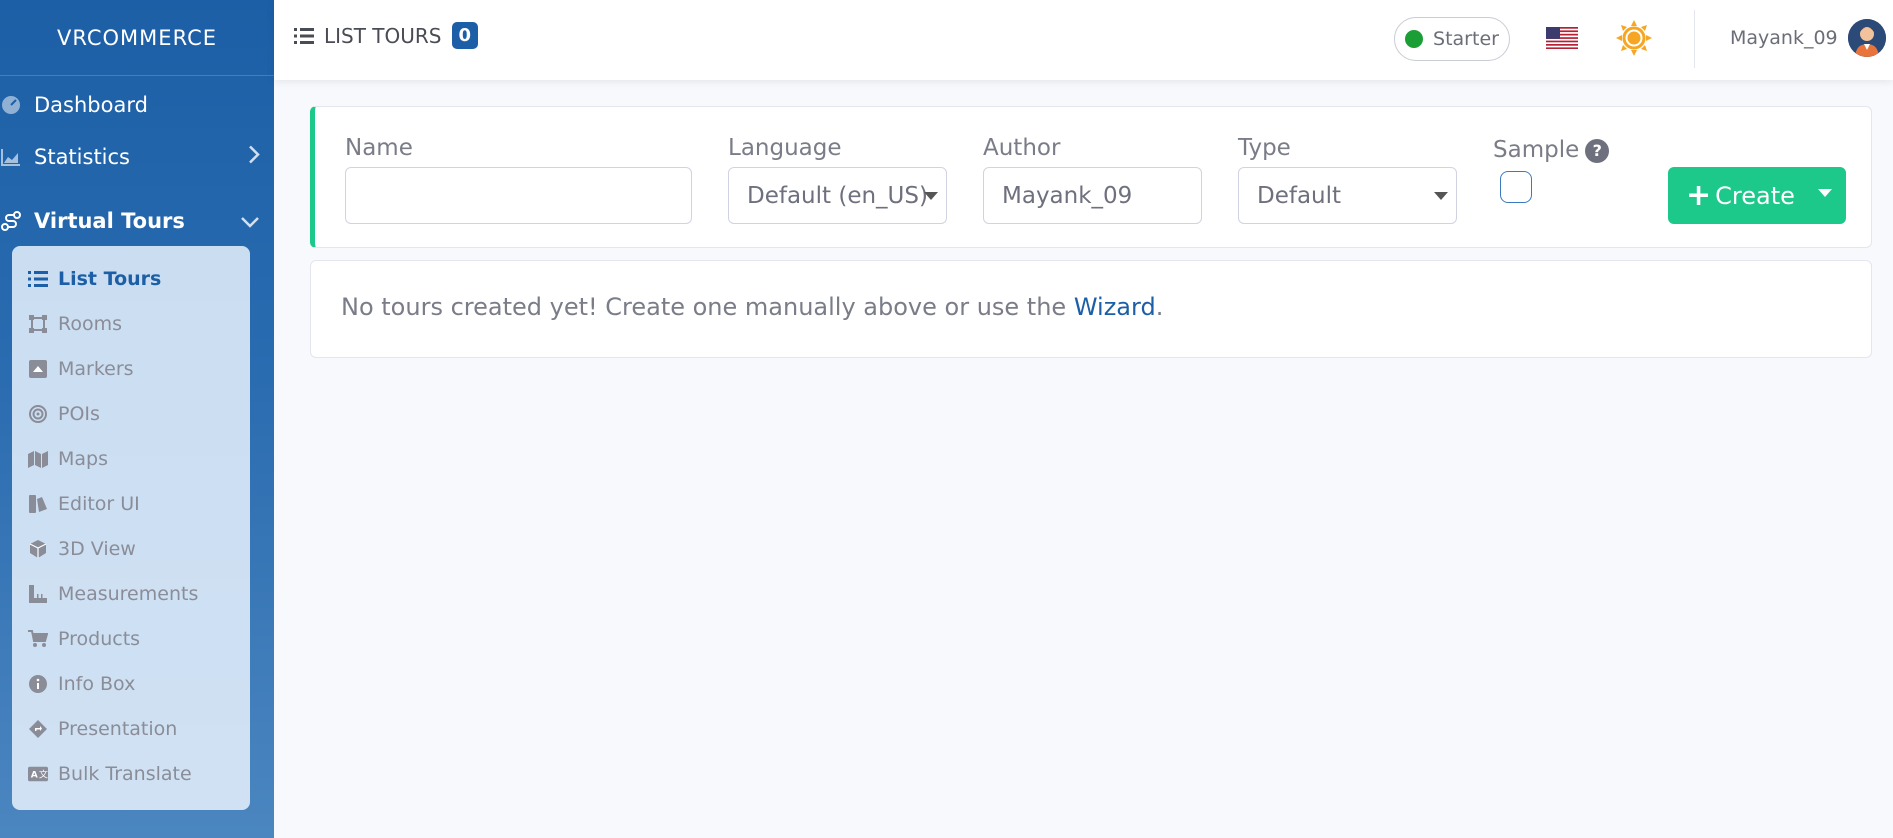  I want to click on cart-icon, so click(38, 639).